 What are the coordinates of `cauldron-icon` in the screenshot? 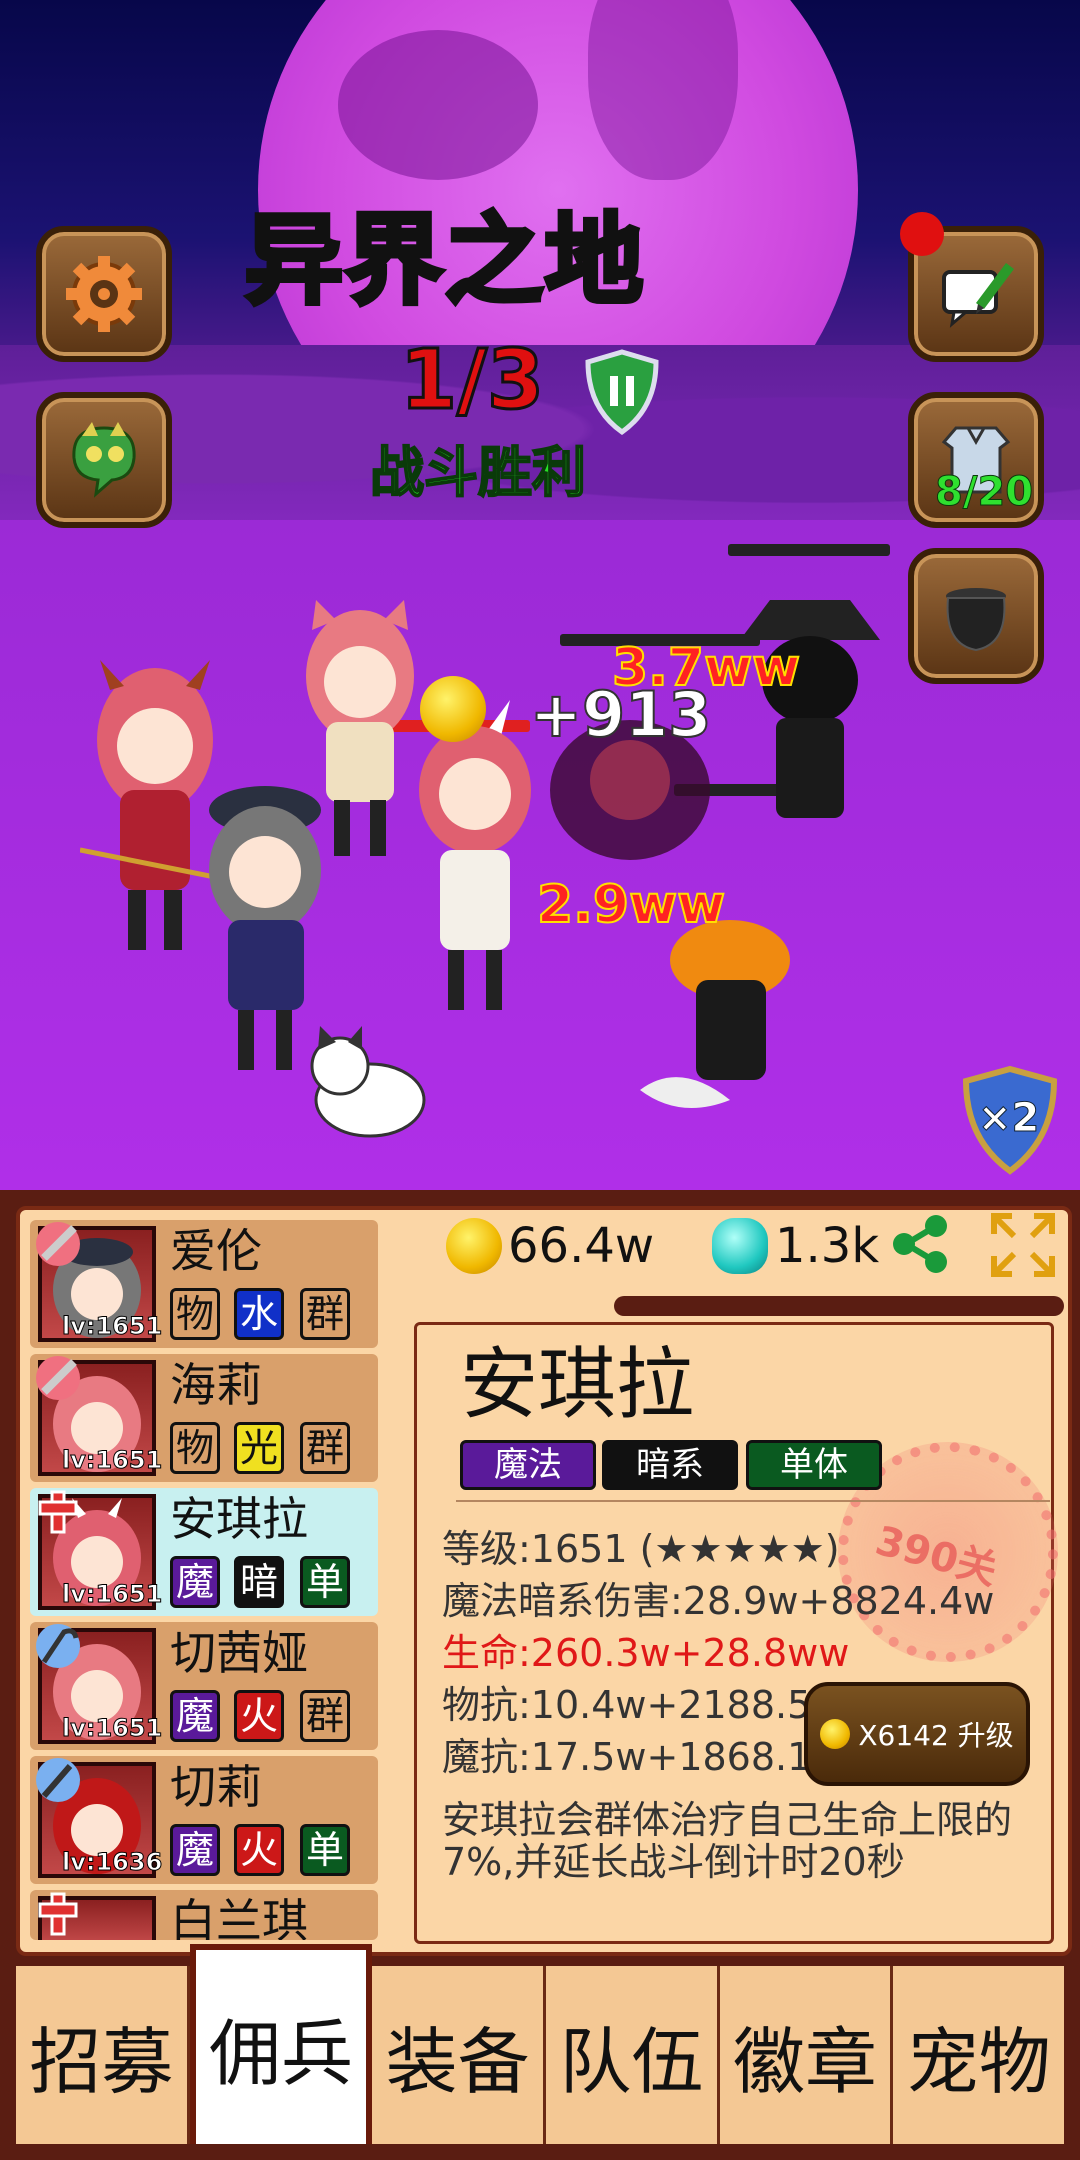 It's located at (976, 620).